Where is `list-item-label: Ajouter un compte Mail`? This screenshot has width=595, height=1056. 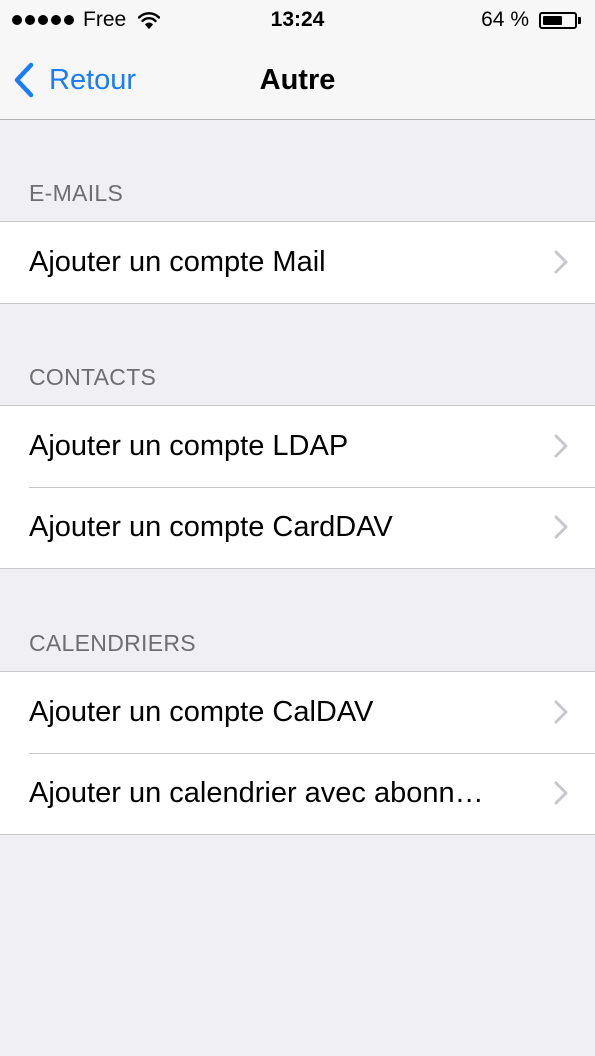
list-item-label: Ajouter un compte Mail is located at coordinates (177, 262).